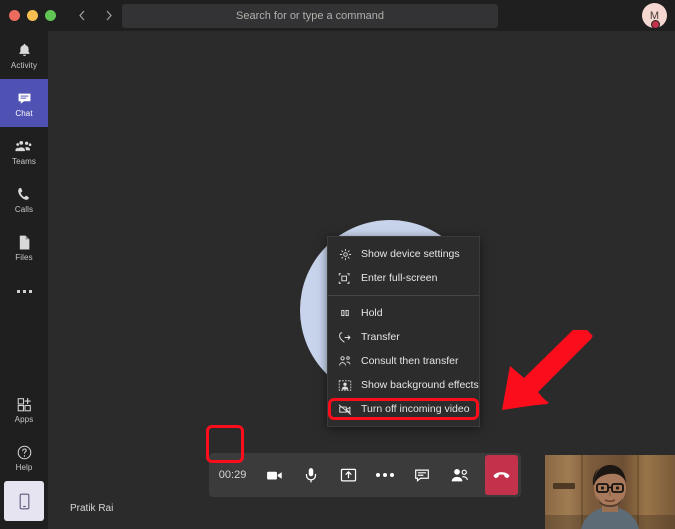 The image size is (675, 529). What do you see at coordinates (24, 257) in the screenshot?
I see `sidebar-item-label: Files` at bounding box center [24, 257].